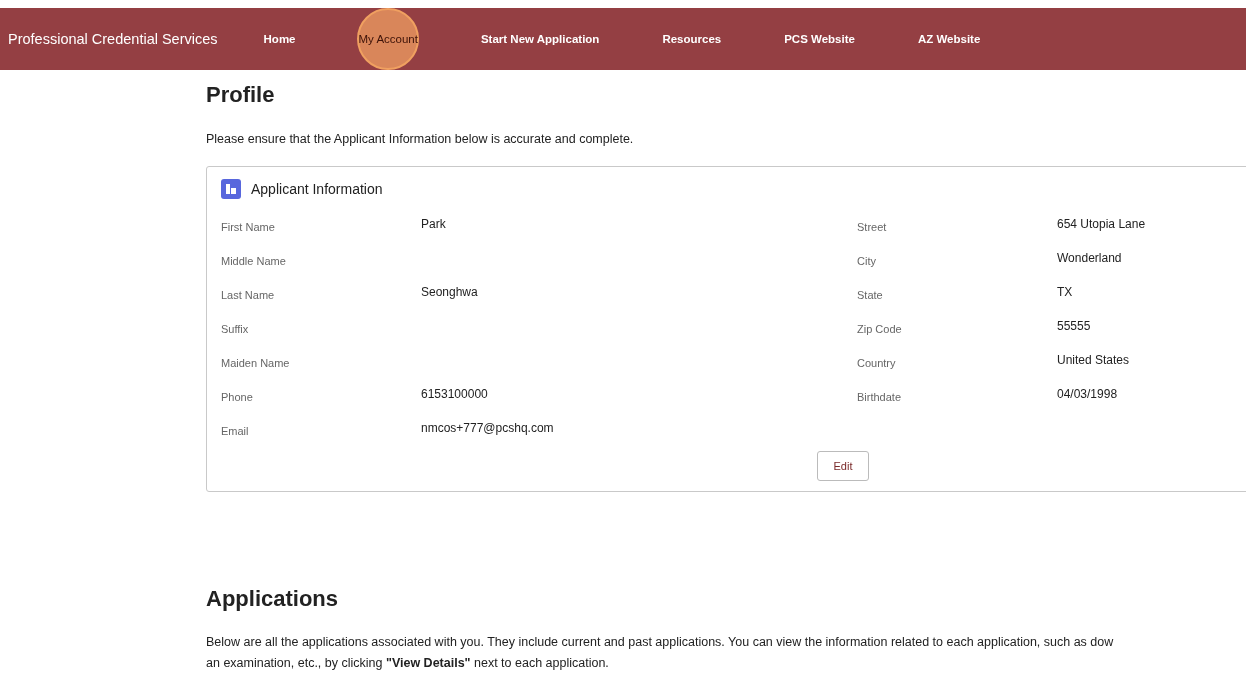 The image size is (1246, 690). What do you see at coordinates (1093, 360) in the screenshot?
I see `field-value: United States` at bounding box center [1093, 360].